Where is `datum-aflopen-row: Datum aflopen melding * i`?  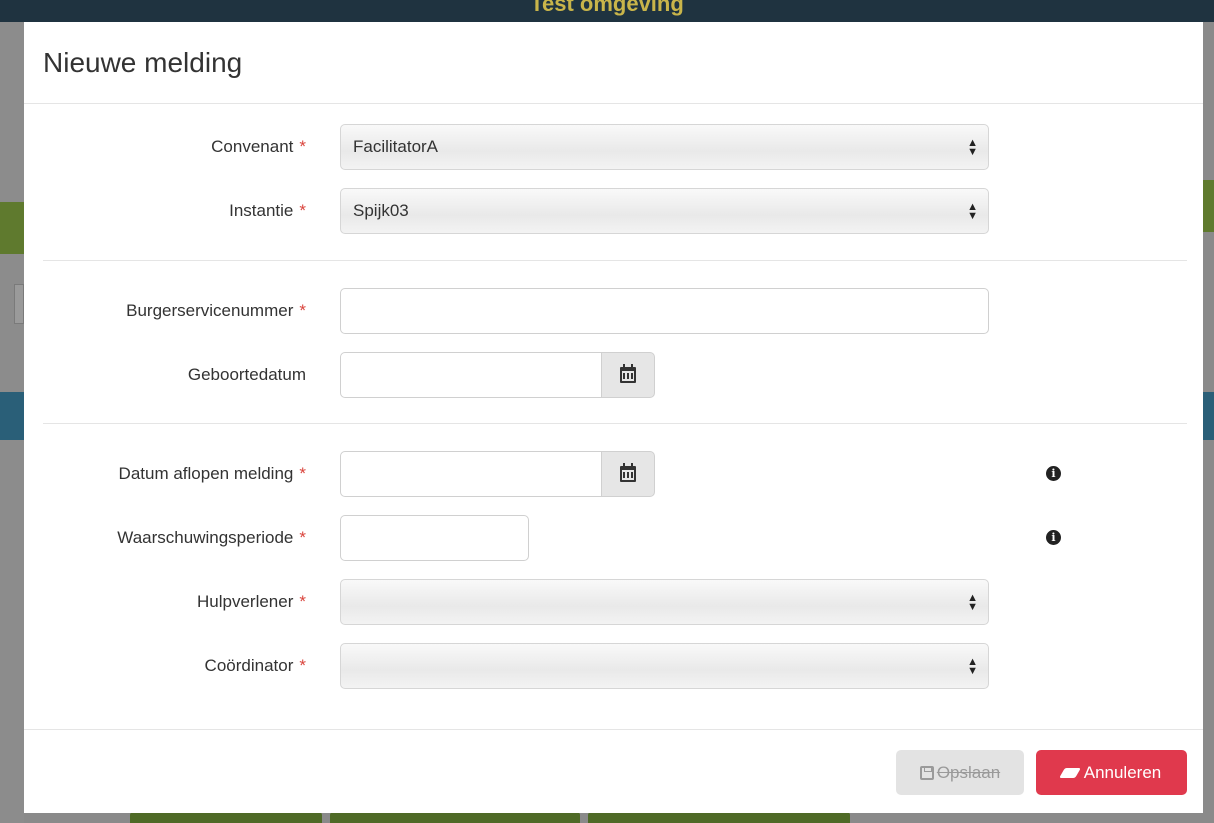 datum-aflopen-row: Datum aflopen melding * i is located at coordinates (613, 474).